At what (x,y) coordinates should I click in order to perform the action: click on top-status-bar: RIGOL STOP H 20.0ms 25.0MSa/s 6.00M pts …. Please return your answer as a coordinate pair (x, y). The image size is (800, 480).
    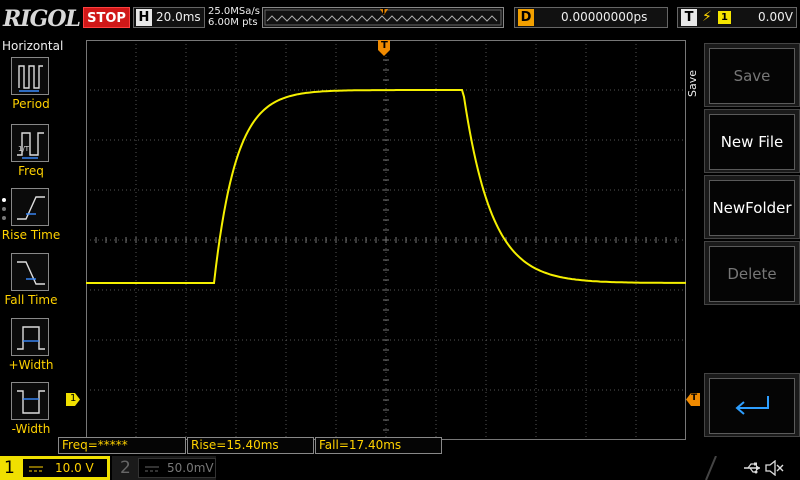
    Looking at the image, I should click on (400, 18).